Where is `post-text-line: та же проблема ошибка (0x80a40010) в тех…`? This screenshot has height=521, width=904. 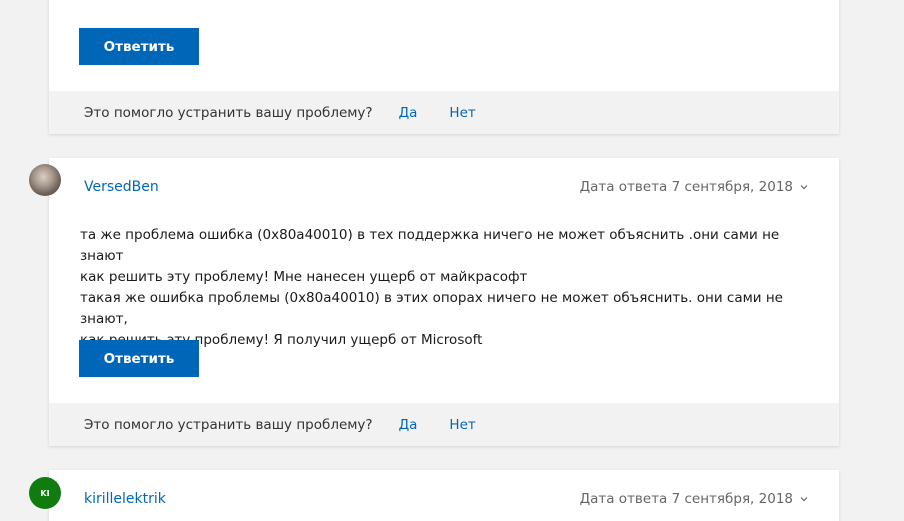 post-text-line: та же проблема ошибка (0x80a40010) в тех… is located at coordinates (430, 245).